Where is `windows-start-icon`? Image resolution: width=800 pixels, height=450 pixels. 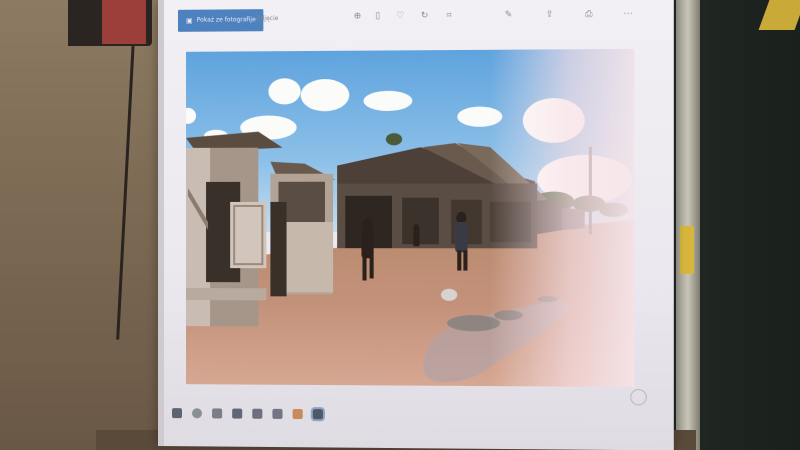
windows-start-icon is located at coordinates (177, 413).